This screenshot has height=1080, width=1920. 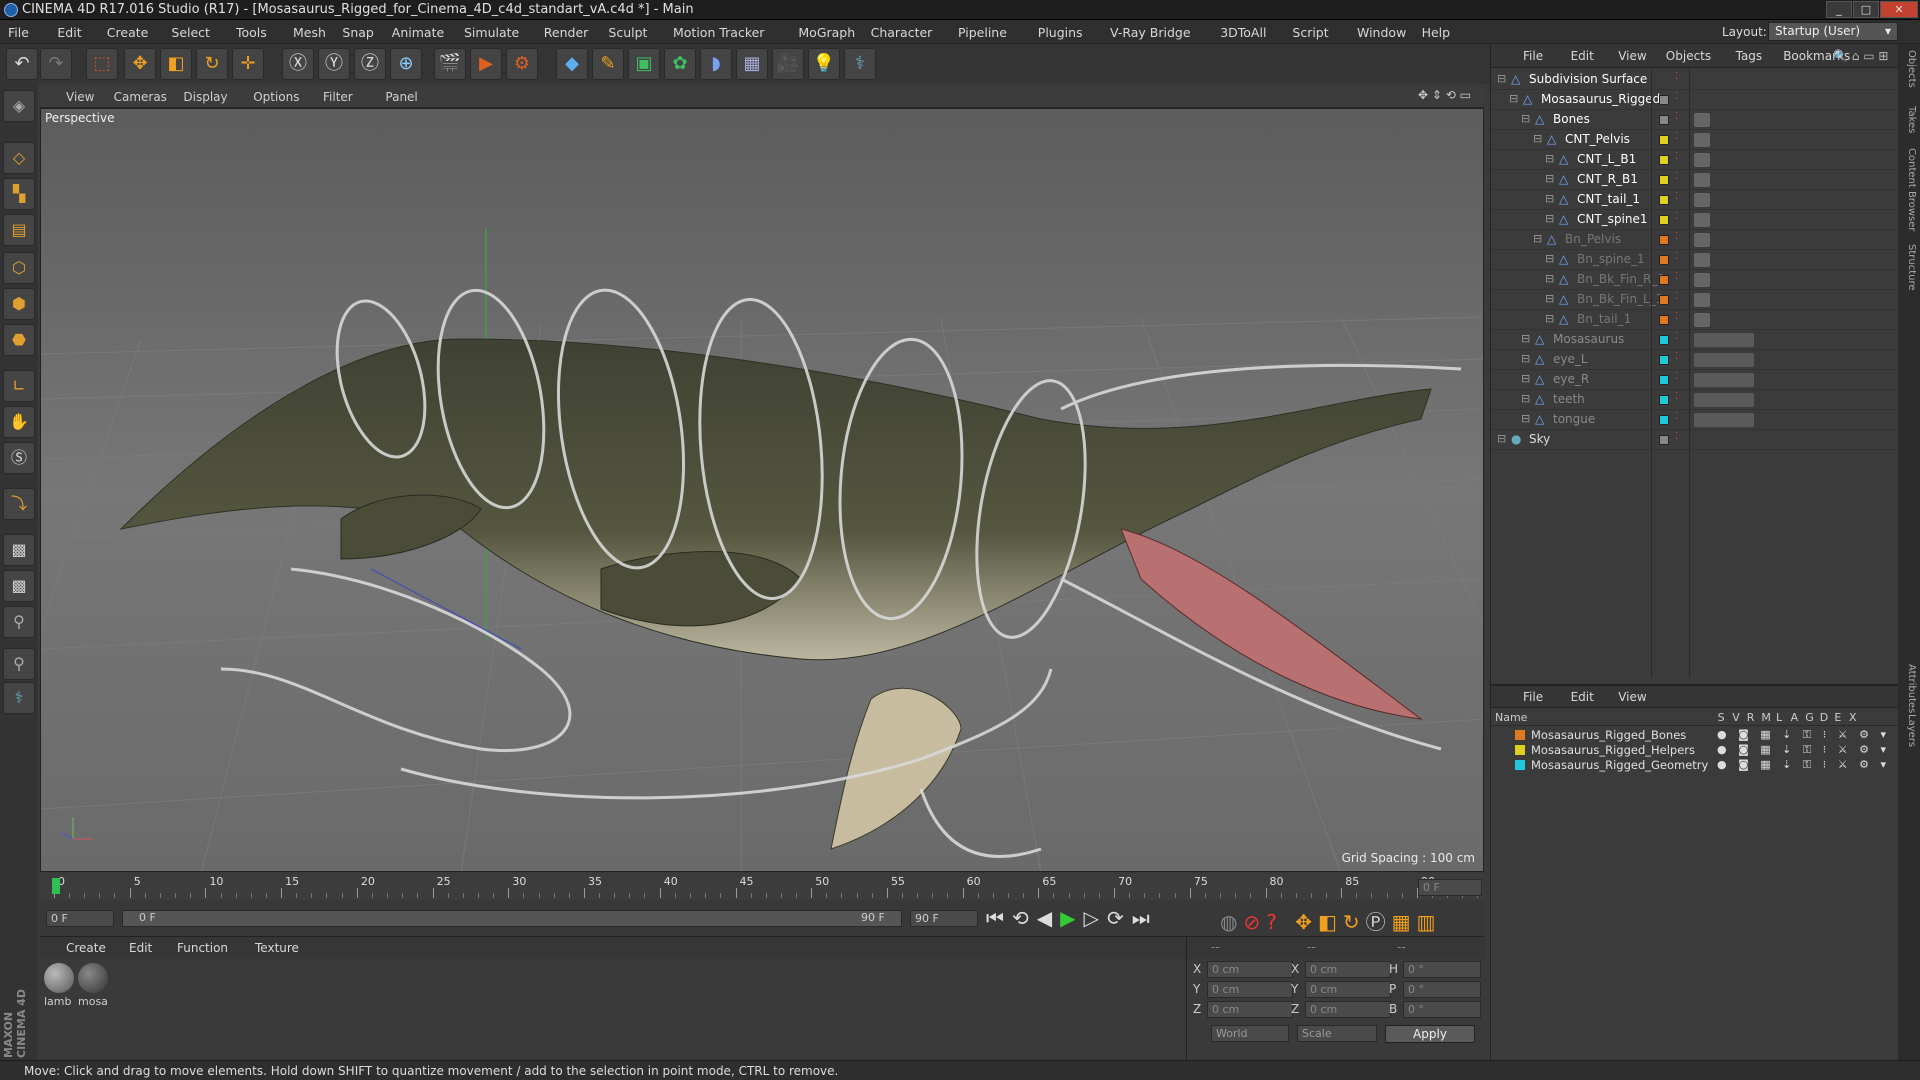 I want to click on polygons-mode-icon: ⬣, so click(x=19, y=340).